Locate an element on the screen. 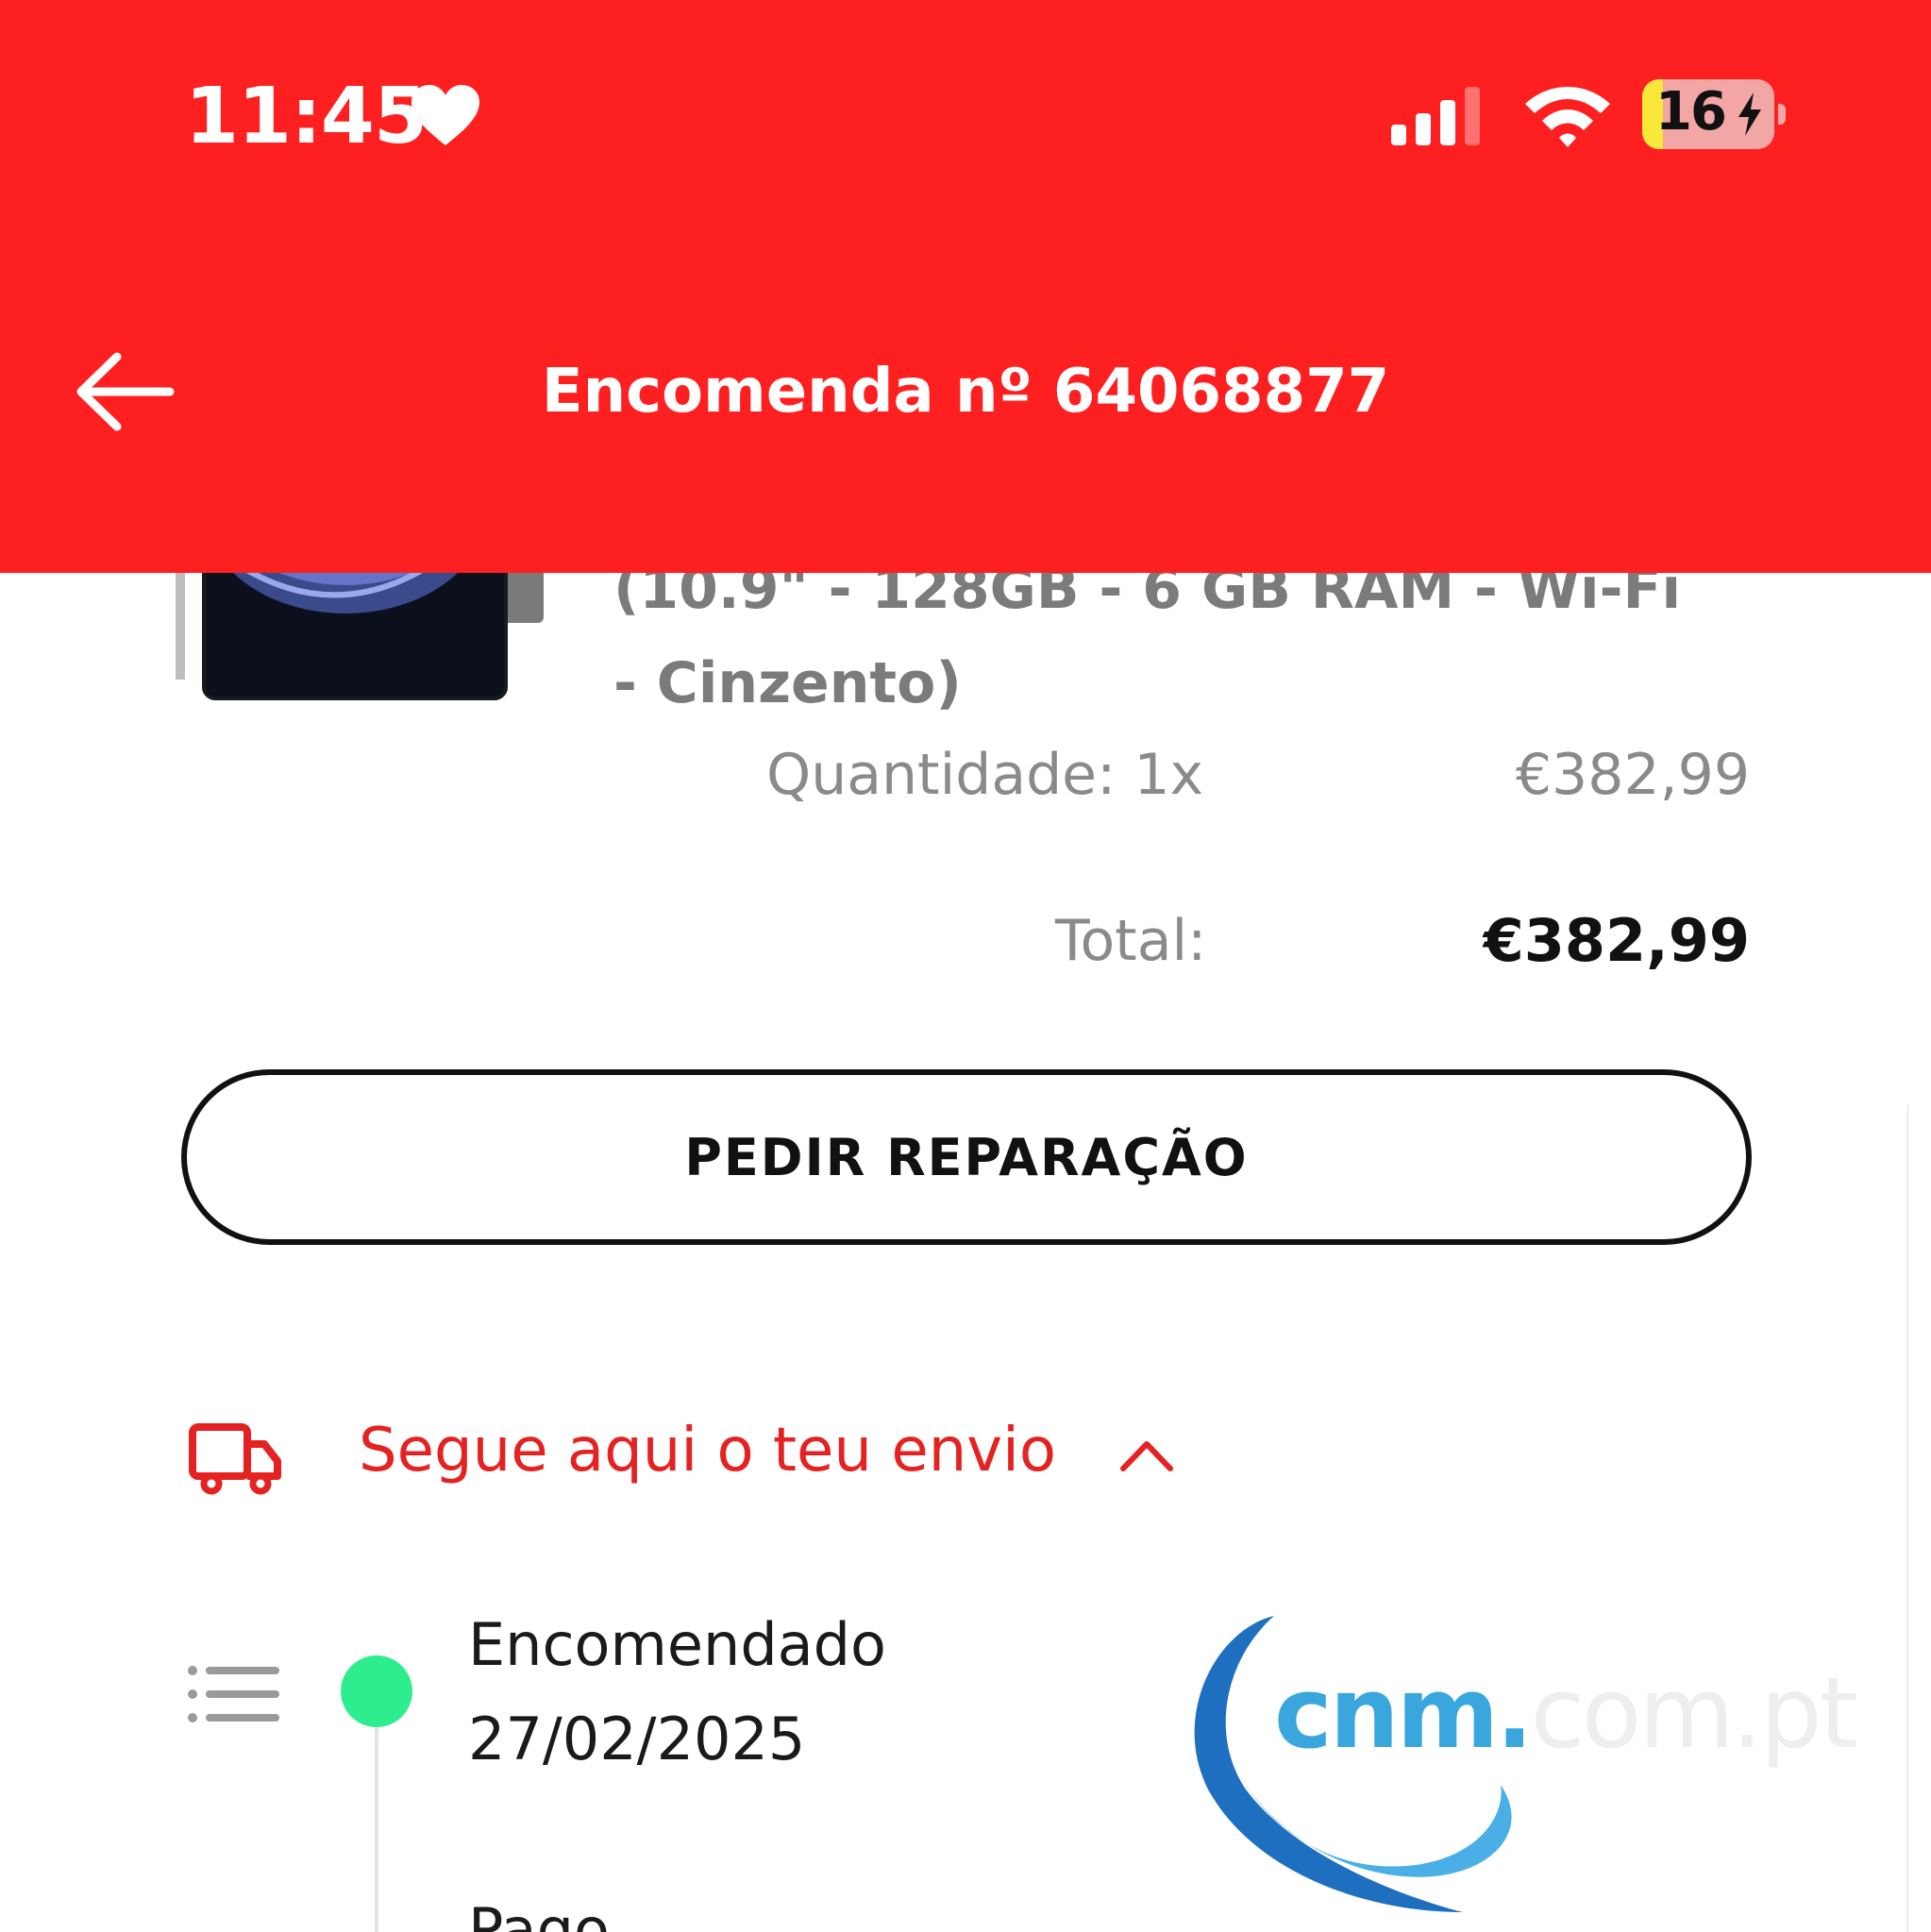  battery-indicator: 16 is located at coordinates (1714, 114).